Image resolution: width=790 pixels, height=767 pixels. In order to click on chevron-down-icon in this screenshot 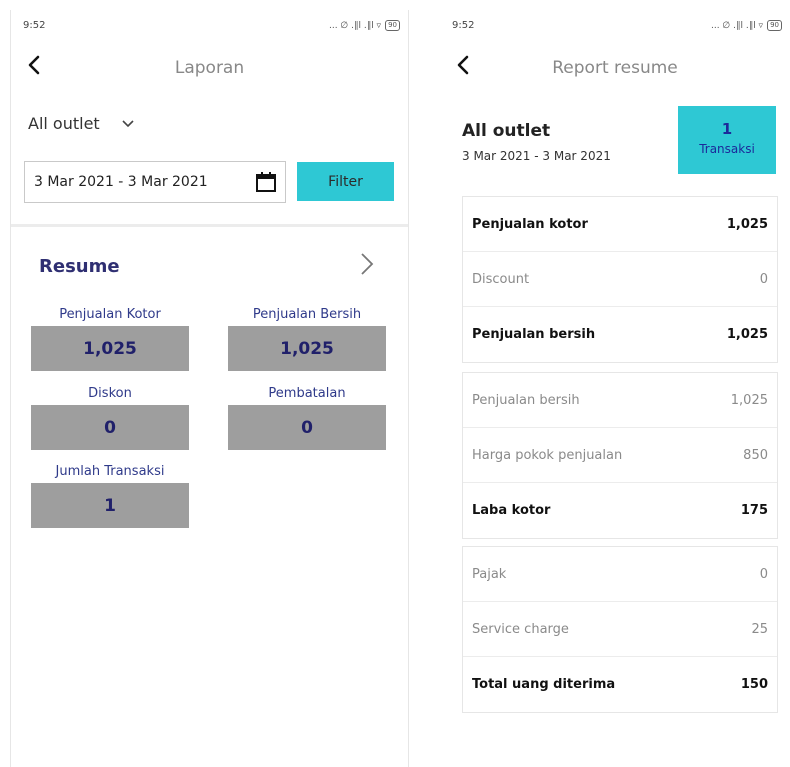, I will do `click(128, 123)`.